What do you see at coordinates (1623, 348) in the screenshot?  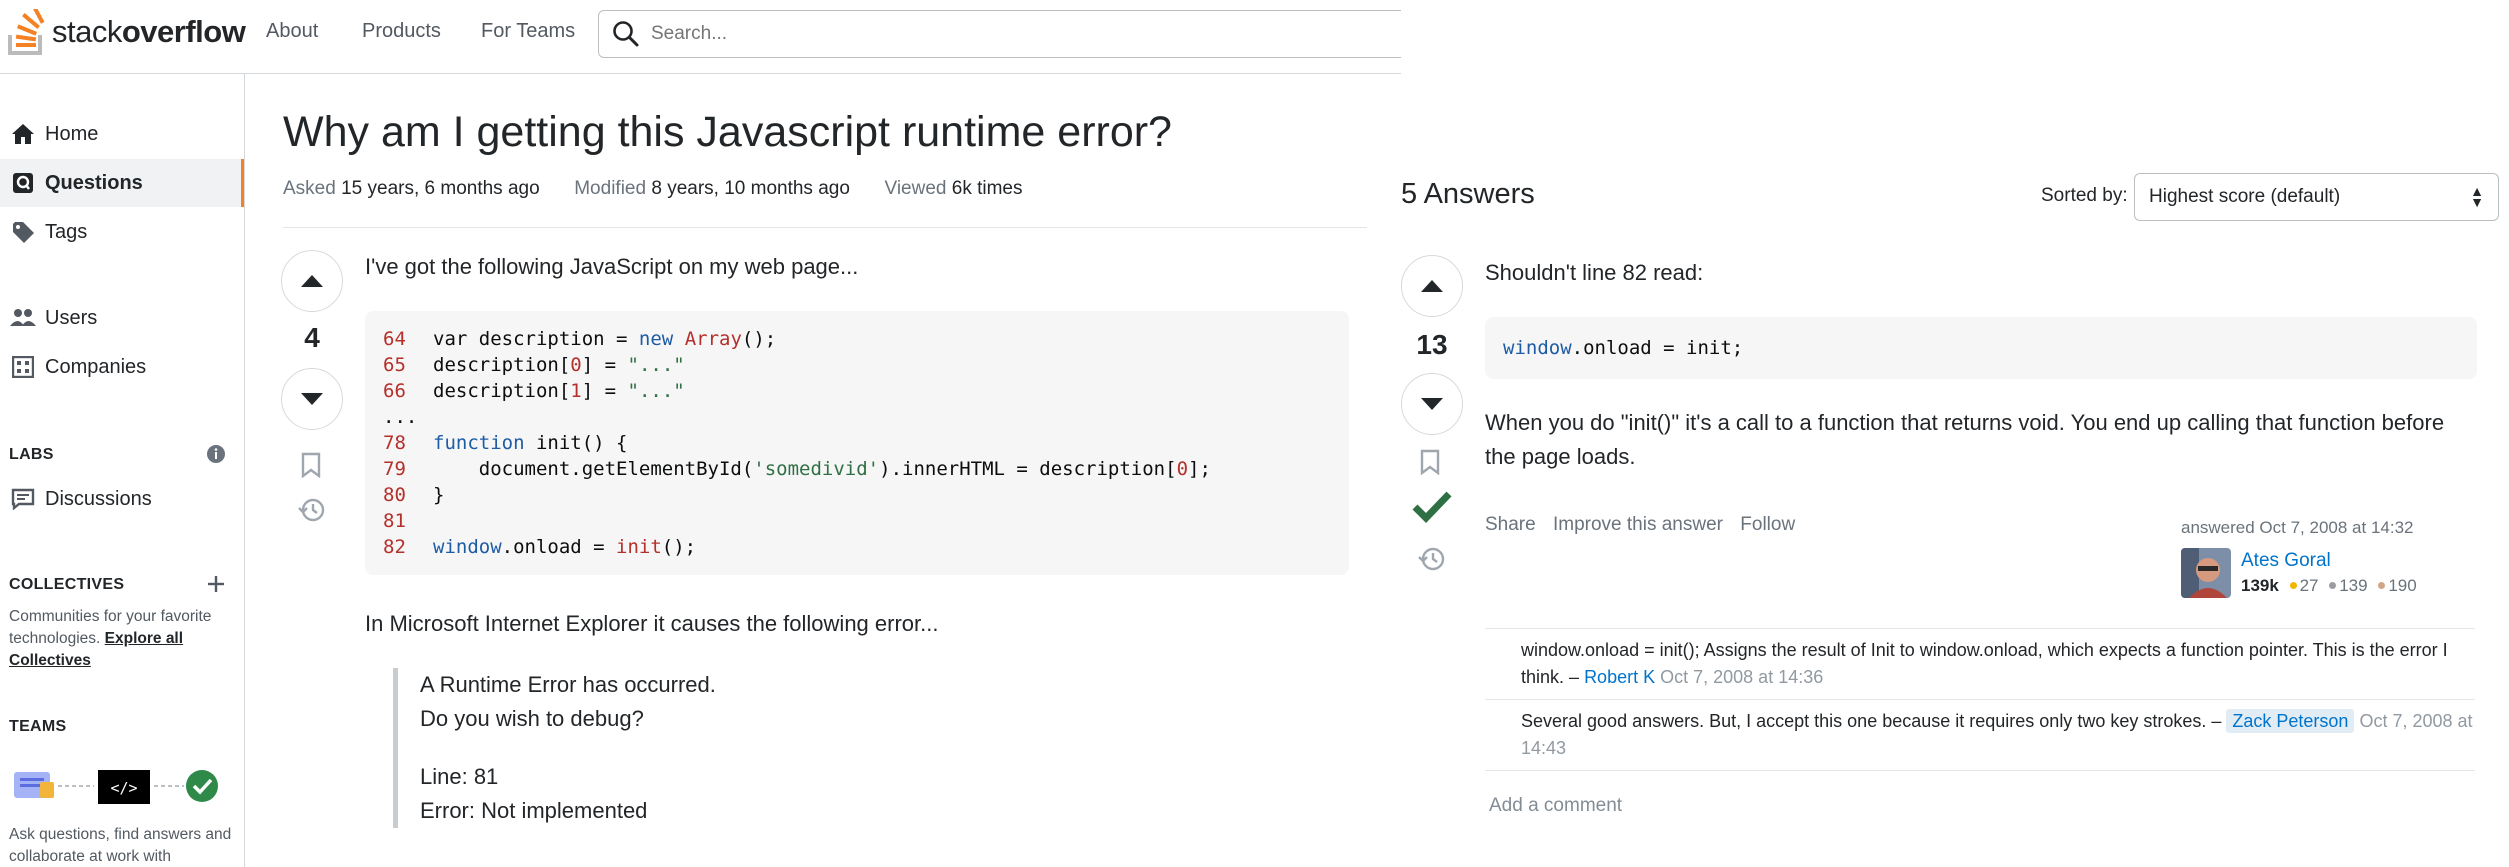 I see `code-line: window.onload = init;` at bounding box center [1623, 348].